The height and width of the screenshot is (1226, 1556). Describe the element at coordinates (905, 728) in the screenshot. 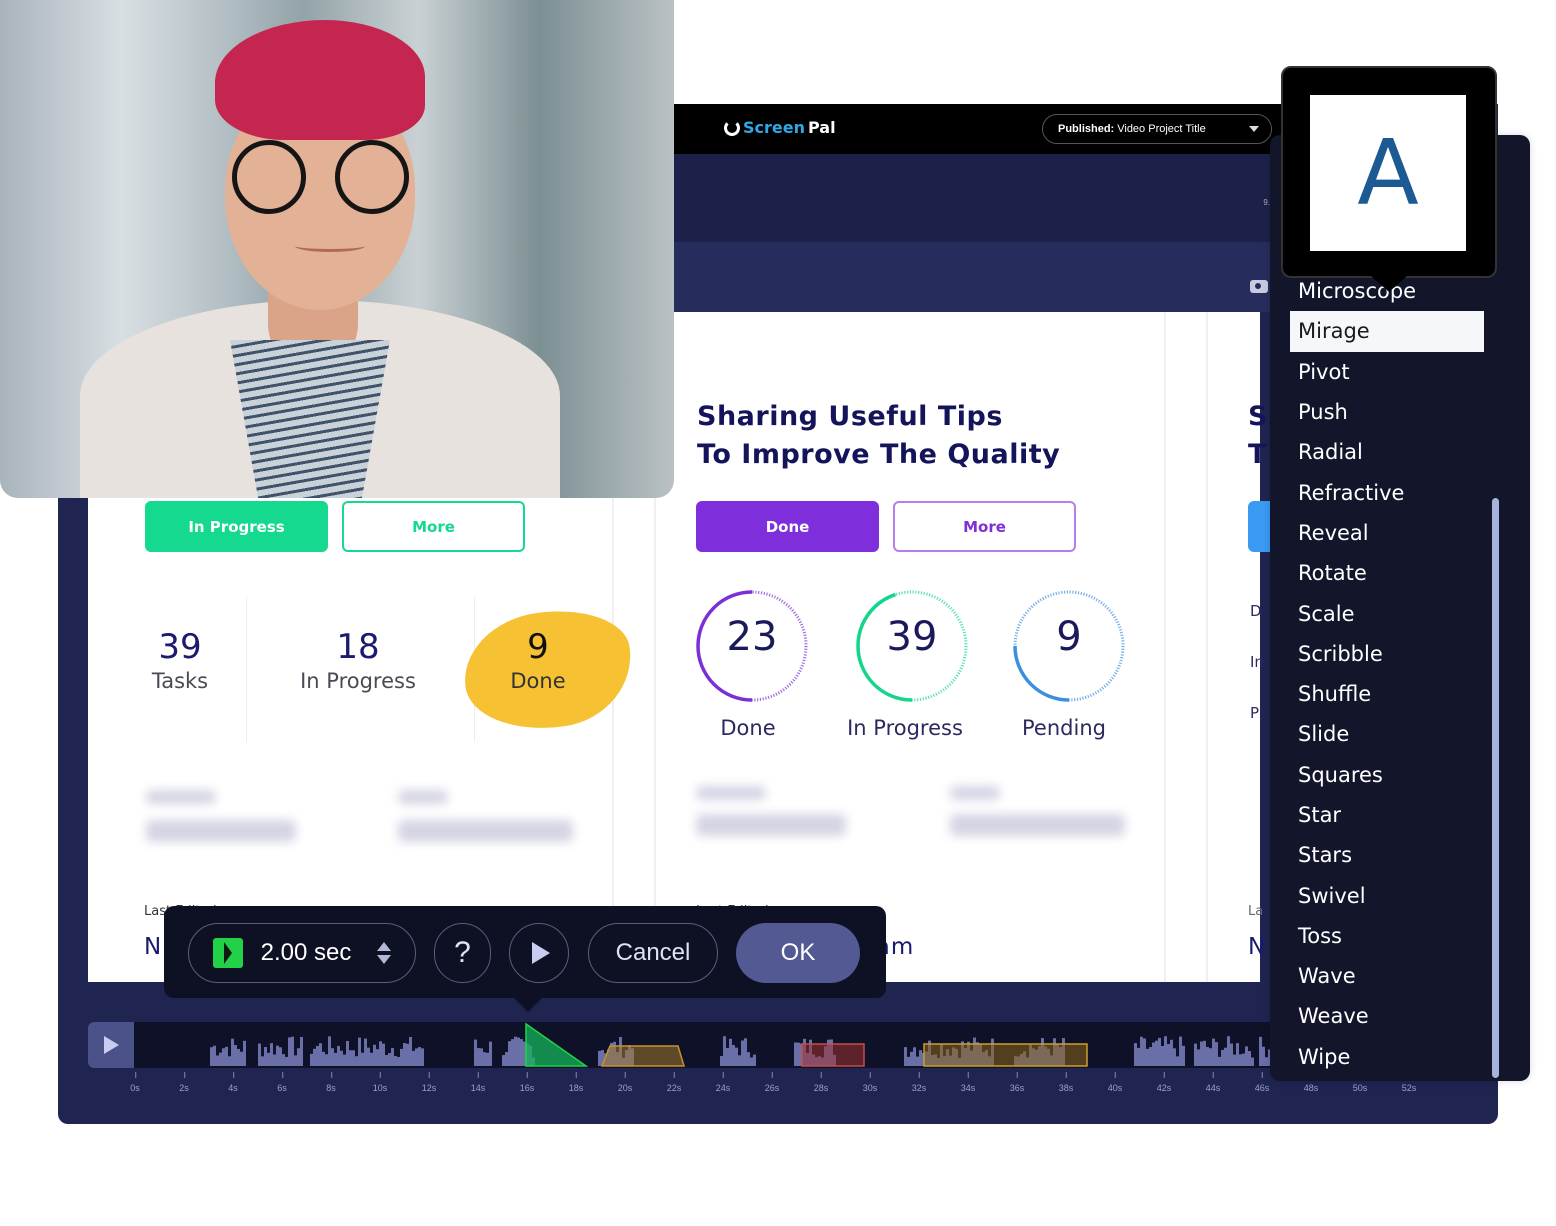

I see `ring-label: In Progress` at that location.